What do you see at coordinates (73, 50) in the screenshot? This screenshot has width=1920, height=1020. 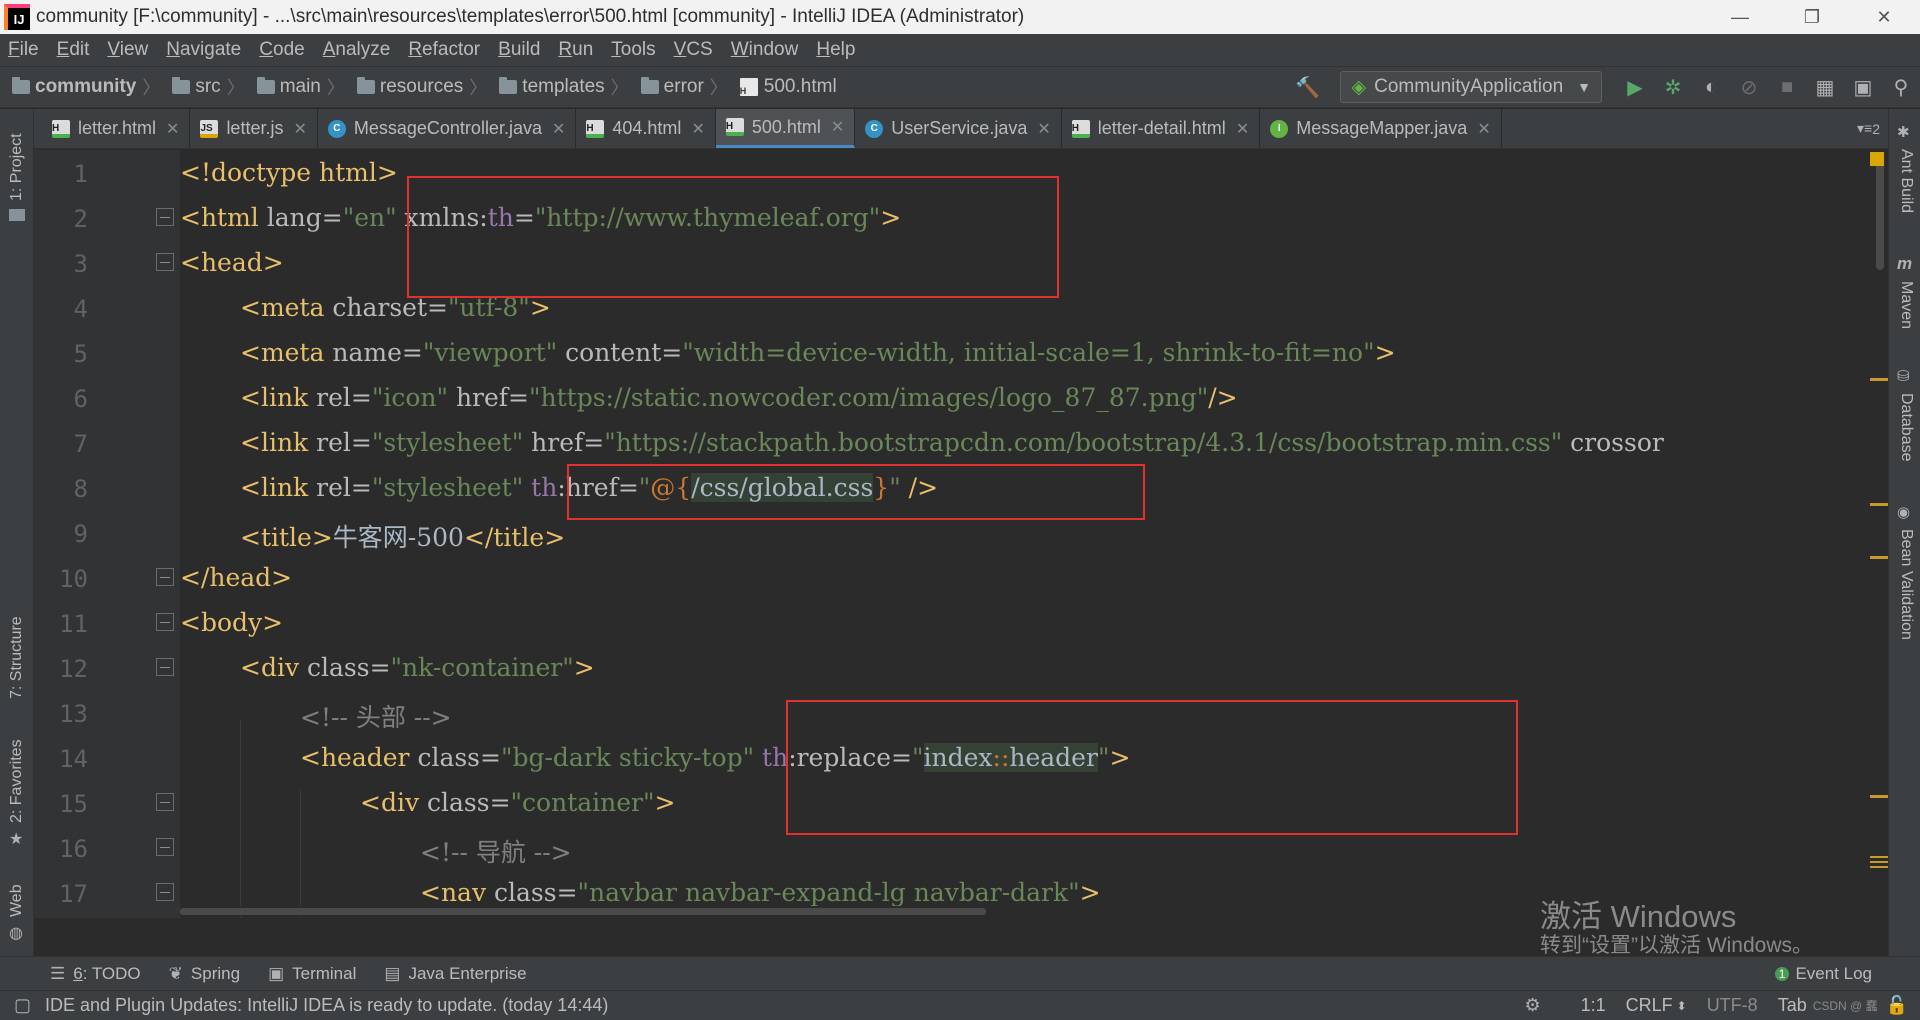 I see `menu-edit: Edit` at bounding box center [73, 50].